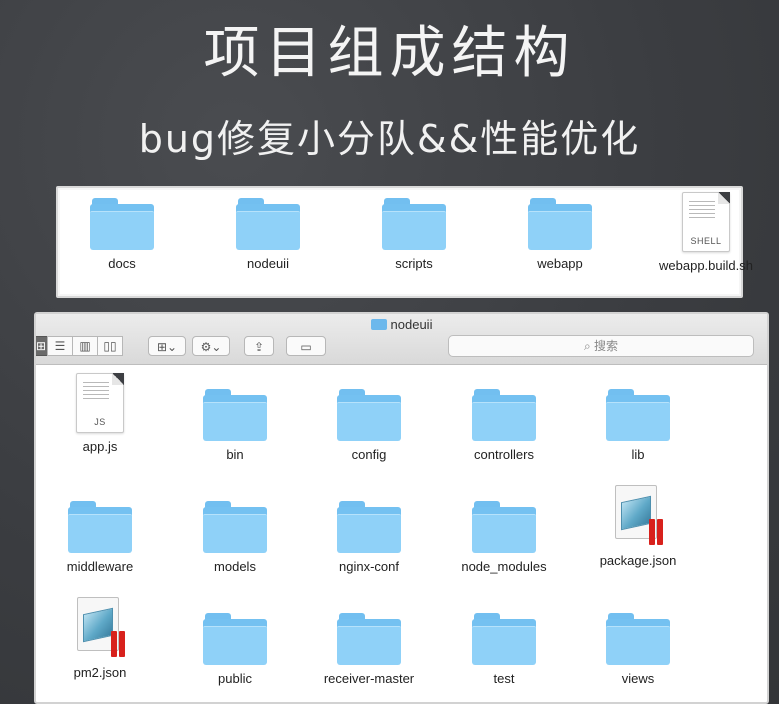 The height and width of the screenshot is (704, 779). I want to click on finder-item: middleware, so click(100, 537).